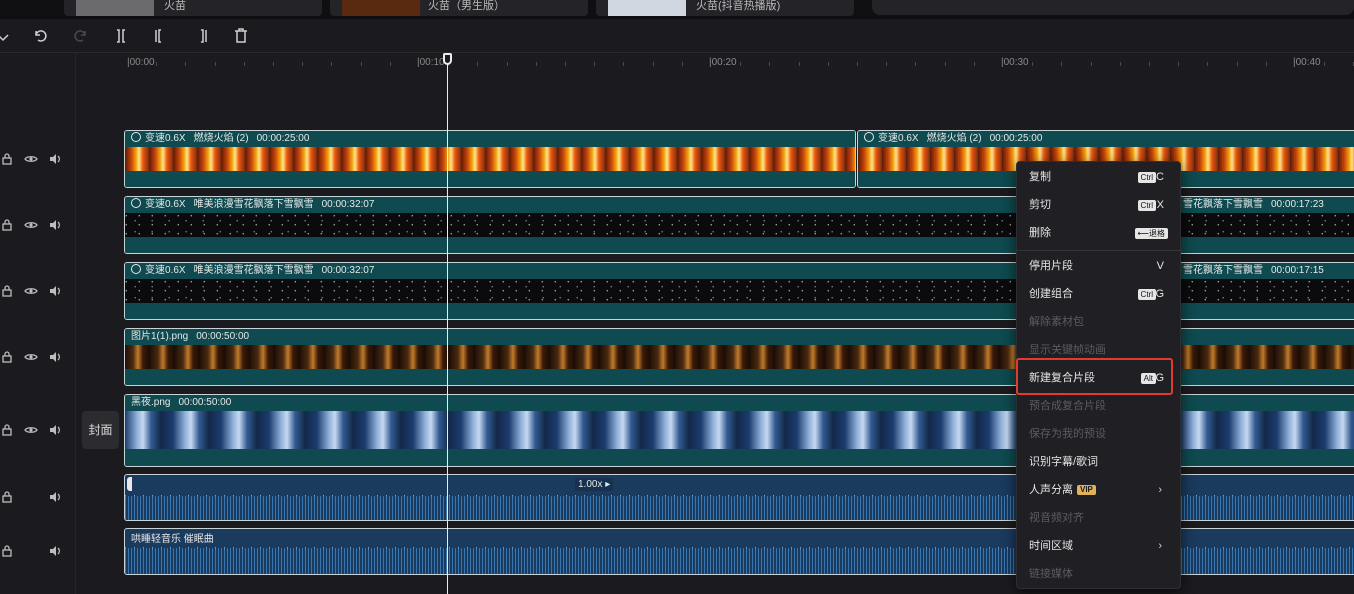 The image size is (1354, 594). I want to click on menu-item-label: 剪切, so click(1040, 205).